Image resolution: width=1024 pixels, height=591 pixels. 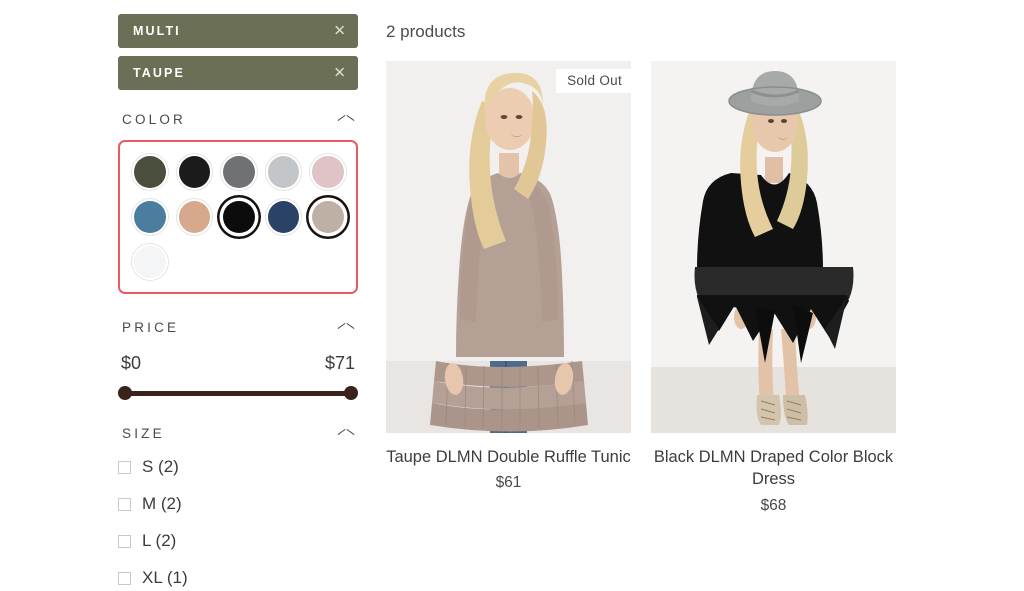 What do you see at coordinates (150, 217) in the screenshot?
I see `color-swatch-steel-blue` at bounding box center [150, 217].